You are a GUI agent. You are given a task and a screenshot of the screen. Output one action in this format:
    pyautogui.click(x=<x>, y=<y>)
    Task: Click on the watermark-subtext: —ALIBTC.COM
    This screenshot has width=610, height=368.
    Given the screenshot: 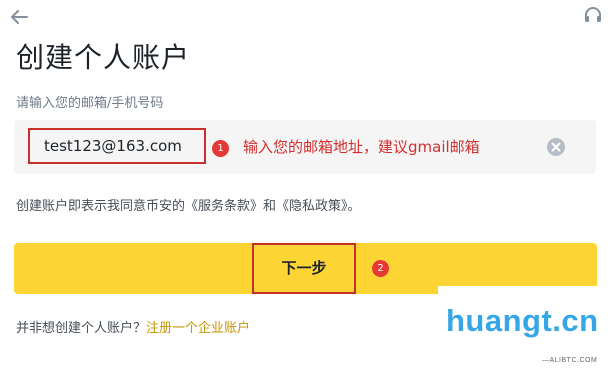 What is the action you would take?
    pyautogui.click(x=570, y=360)
    